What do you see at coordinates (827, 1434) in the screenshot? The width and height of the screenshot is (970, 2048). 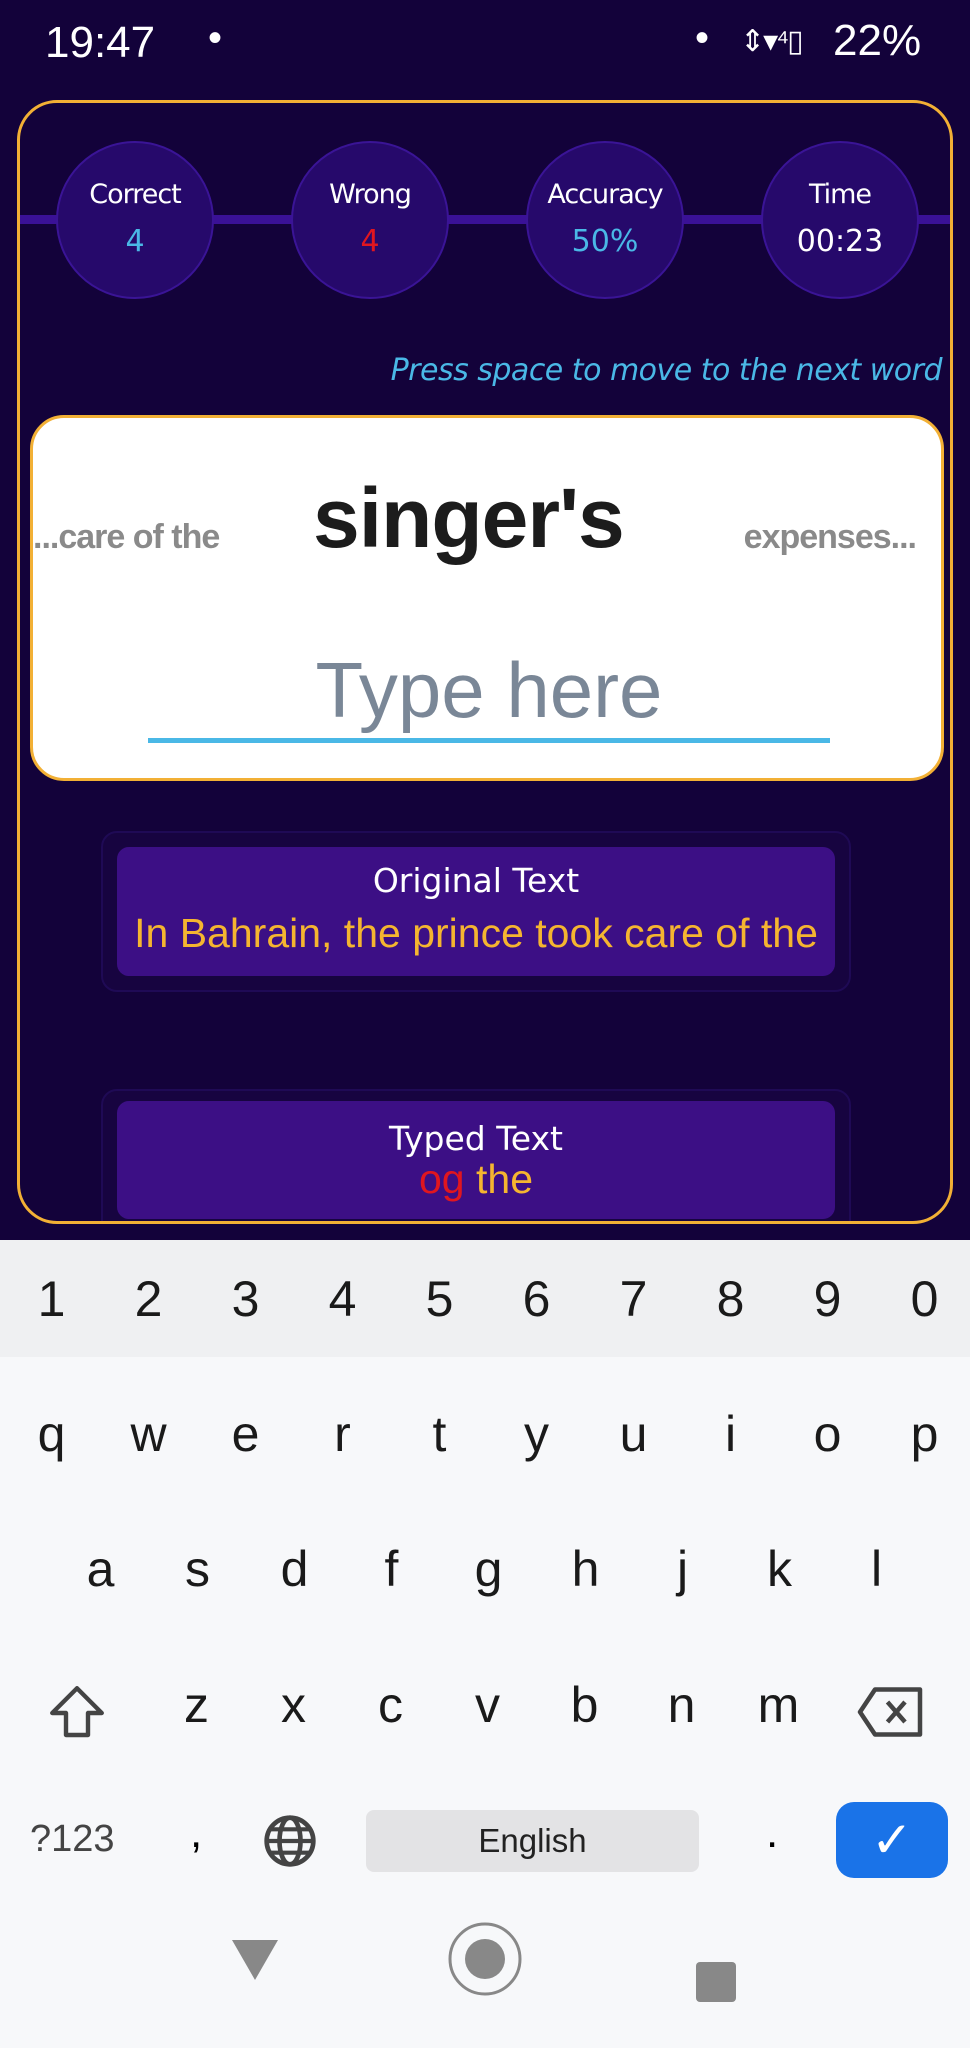 I see `key: o` at bounding box center [827, 1434].